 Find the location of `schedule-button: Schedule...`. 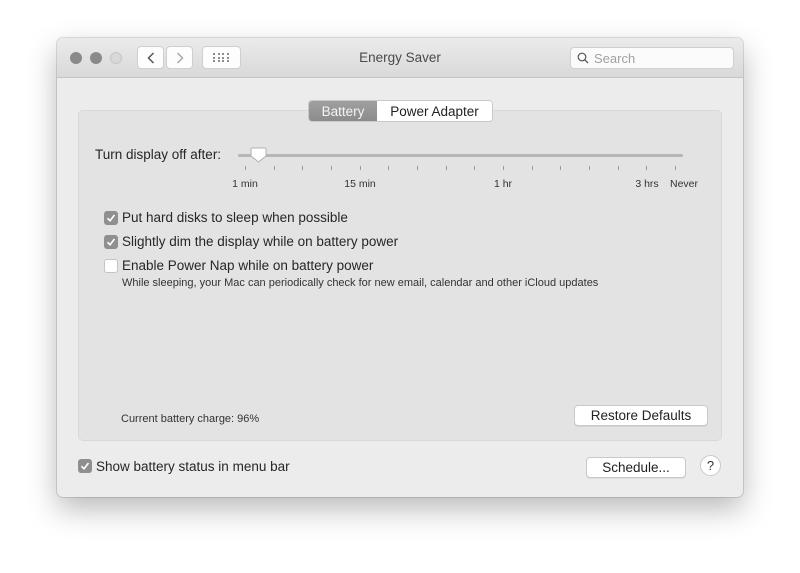

schedule-button: Schedule... is located at coordinates (636, 467).